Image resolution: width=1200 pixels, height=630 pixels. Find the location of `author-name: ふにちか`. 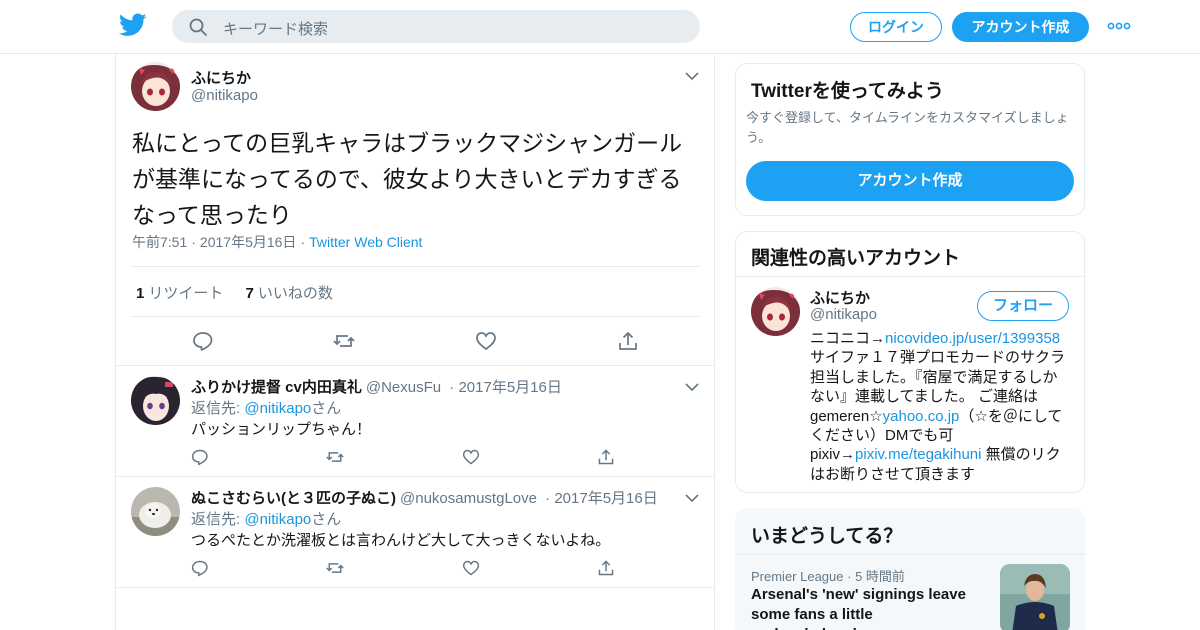

author-name: ふにちか is located at coordinates (221, 77).